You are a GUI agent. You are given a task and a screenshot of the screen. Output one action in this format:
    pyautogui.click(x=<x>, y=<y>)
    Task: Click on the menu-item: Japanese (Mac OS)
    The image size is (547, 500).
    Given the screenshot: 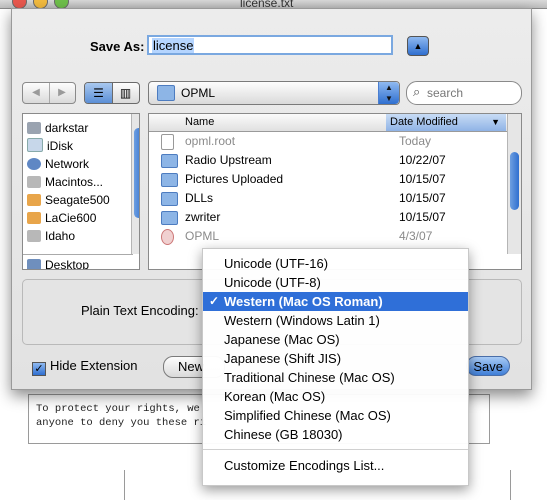 What is the action you would take?
    pyautogui.click(x=335, y=339)
    